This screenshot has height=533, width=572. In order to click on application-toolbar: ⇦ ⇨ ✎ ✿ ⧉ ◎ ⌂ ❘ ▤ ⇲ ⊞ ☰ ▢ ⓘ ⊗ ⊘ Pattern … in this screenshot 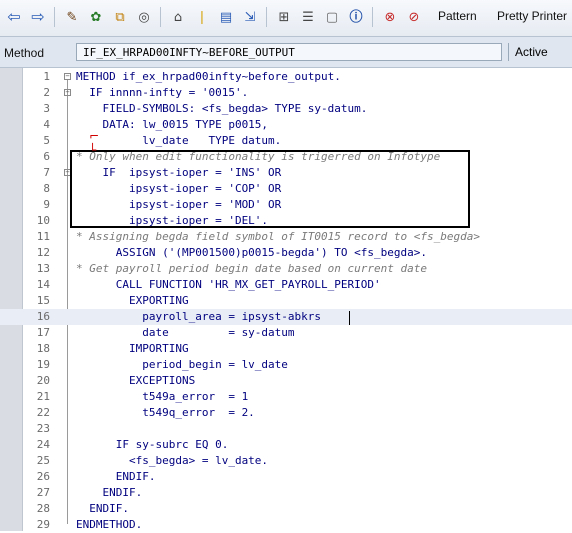, I will do `click(286, 18)`.